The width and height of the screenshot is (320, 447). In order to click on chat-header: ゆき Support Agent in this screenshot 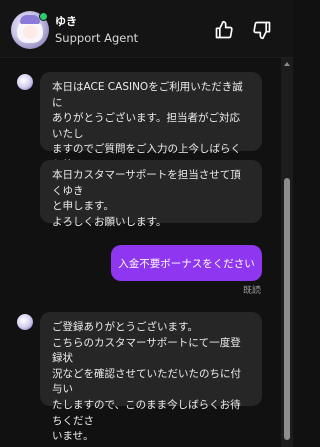, I will do `click(146, 29)`.